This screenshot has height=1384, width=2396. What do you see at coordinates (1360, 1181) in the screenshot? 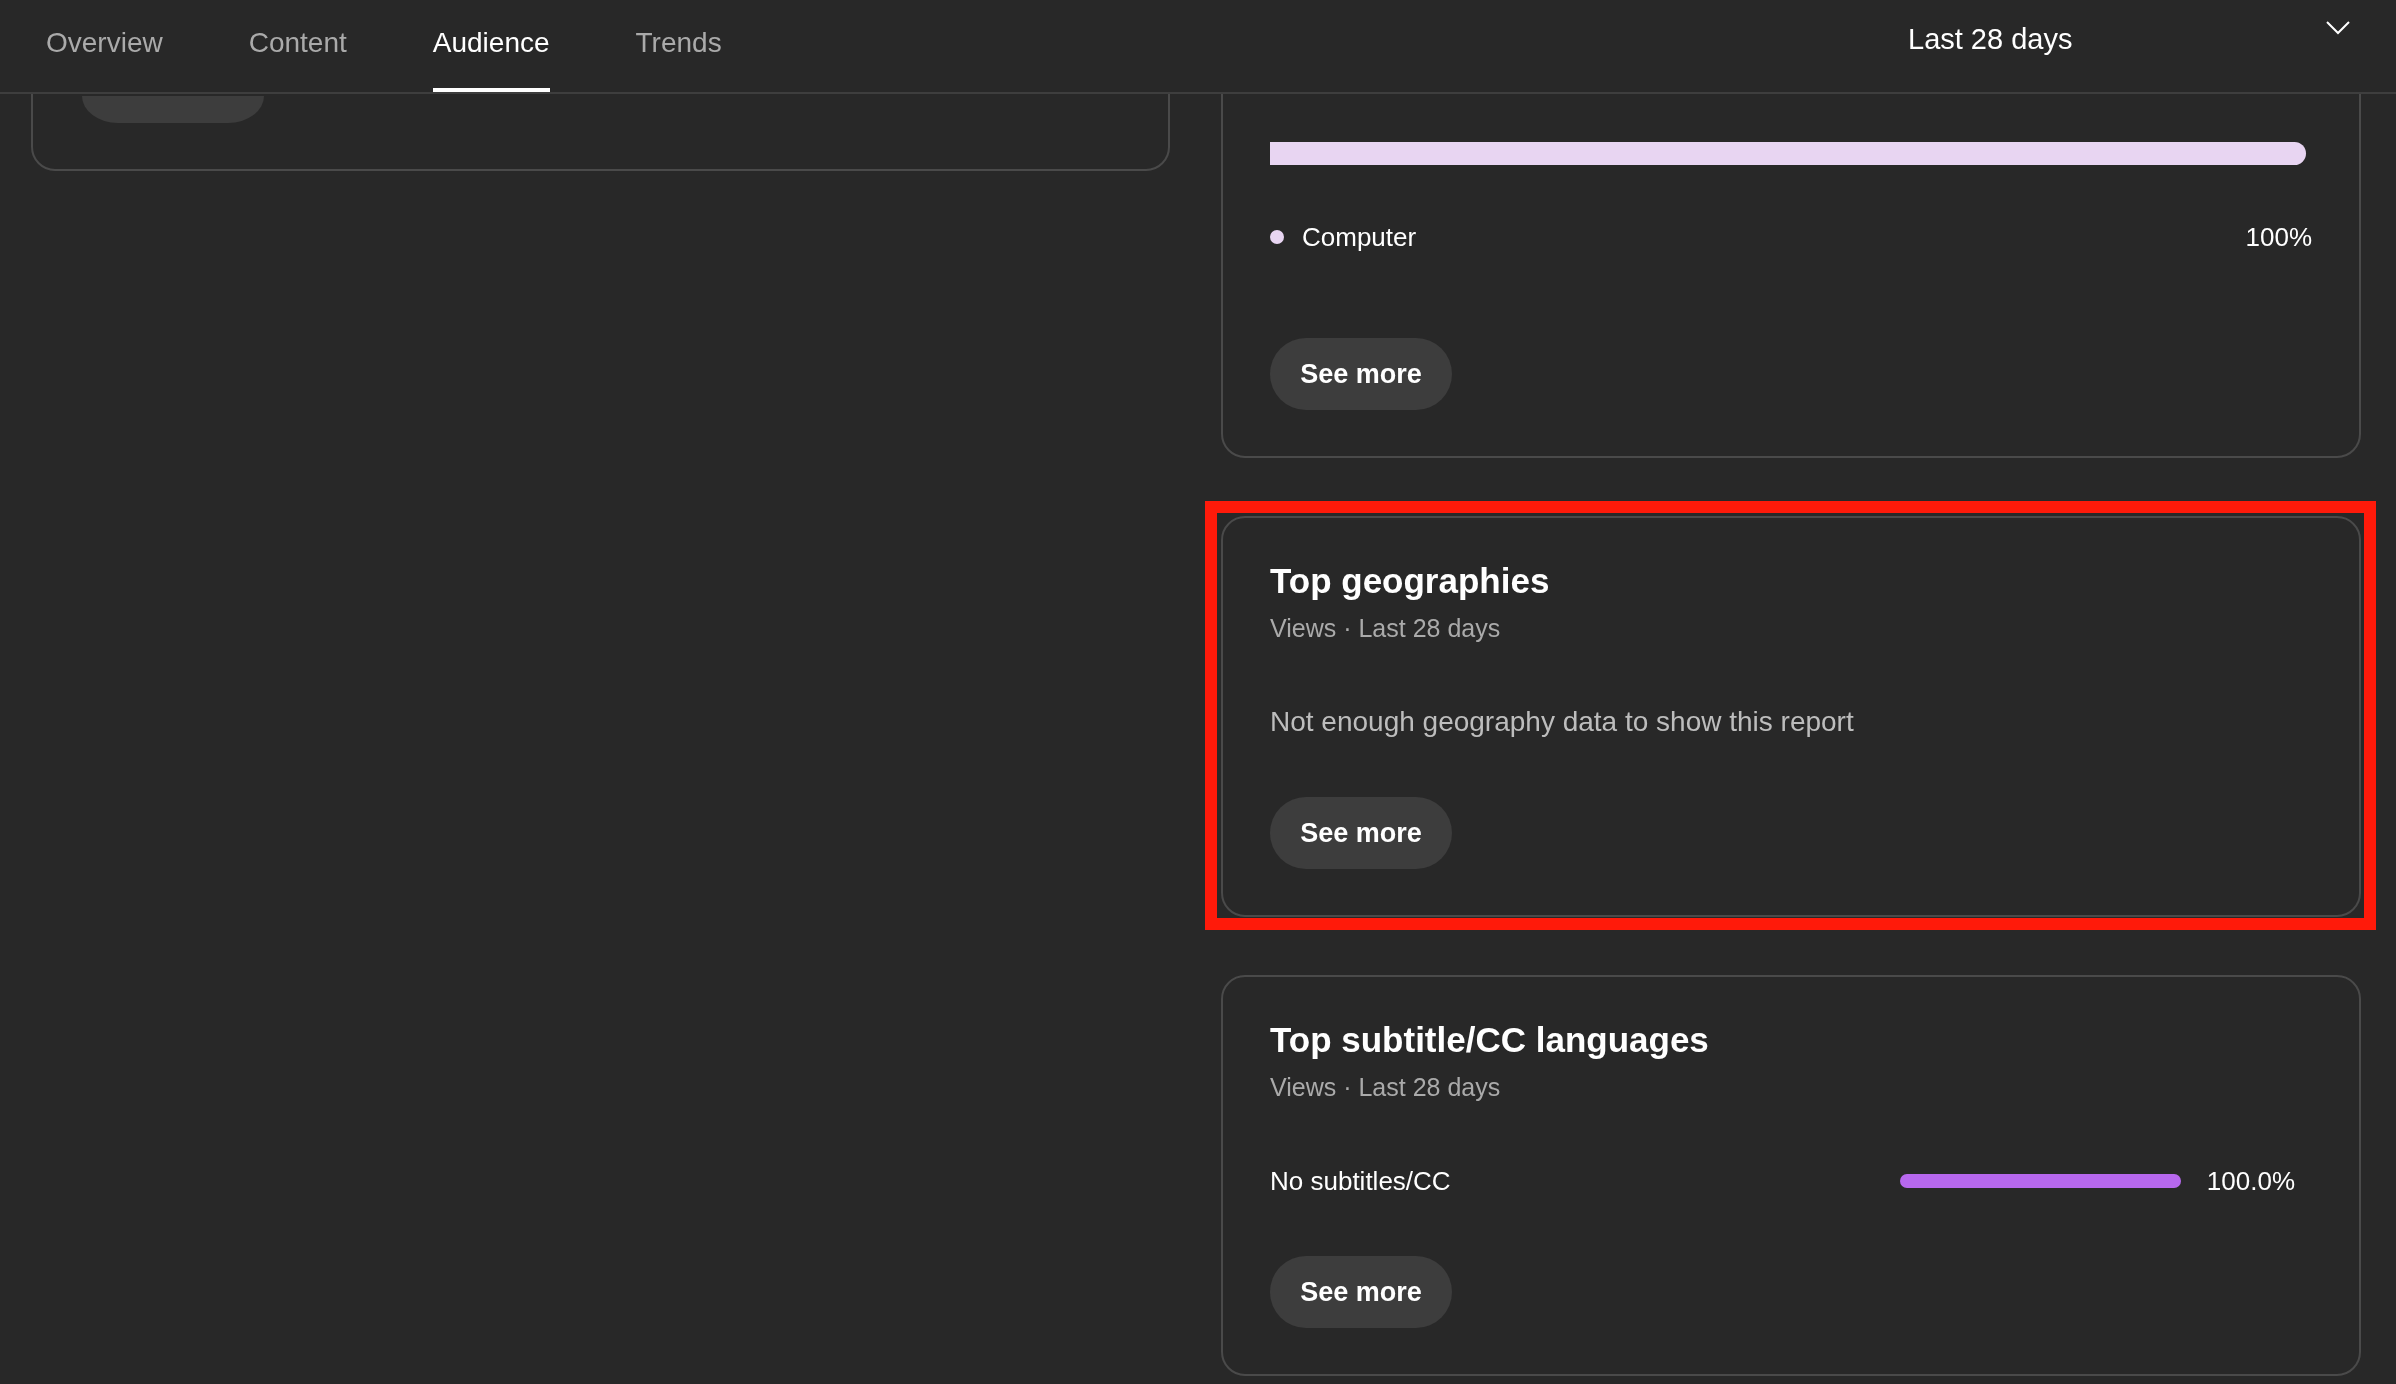
I see `row-label: No subtitles/CC` at bounding box center [1360, 1181].